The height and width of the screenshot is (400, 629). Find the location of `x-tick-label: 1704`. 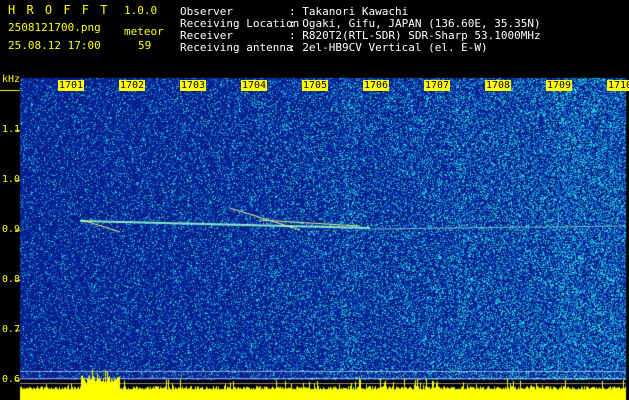

x-tick-label: 1704 is located at coordinates (254, 85).